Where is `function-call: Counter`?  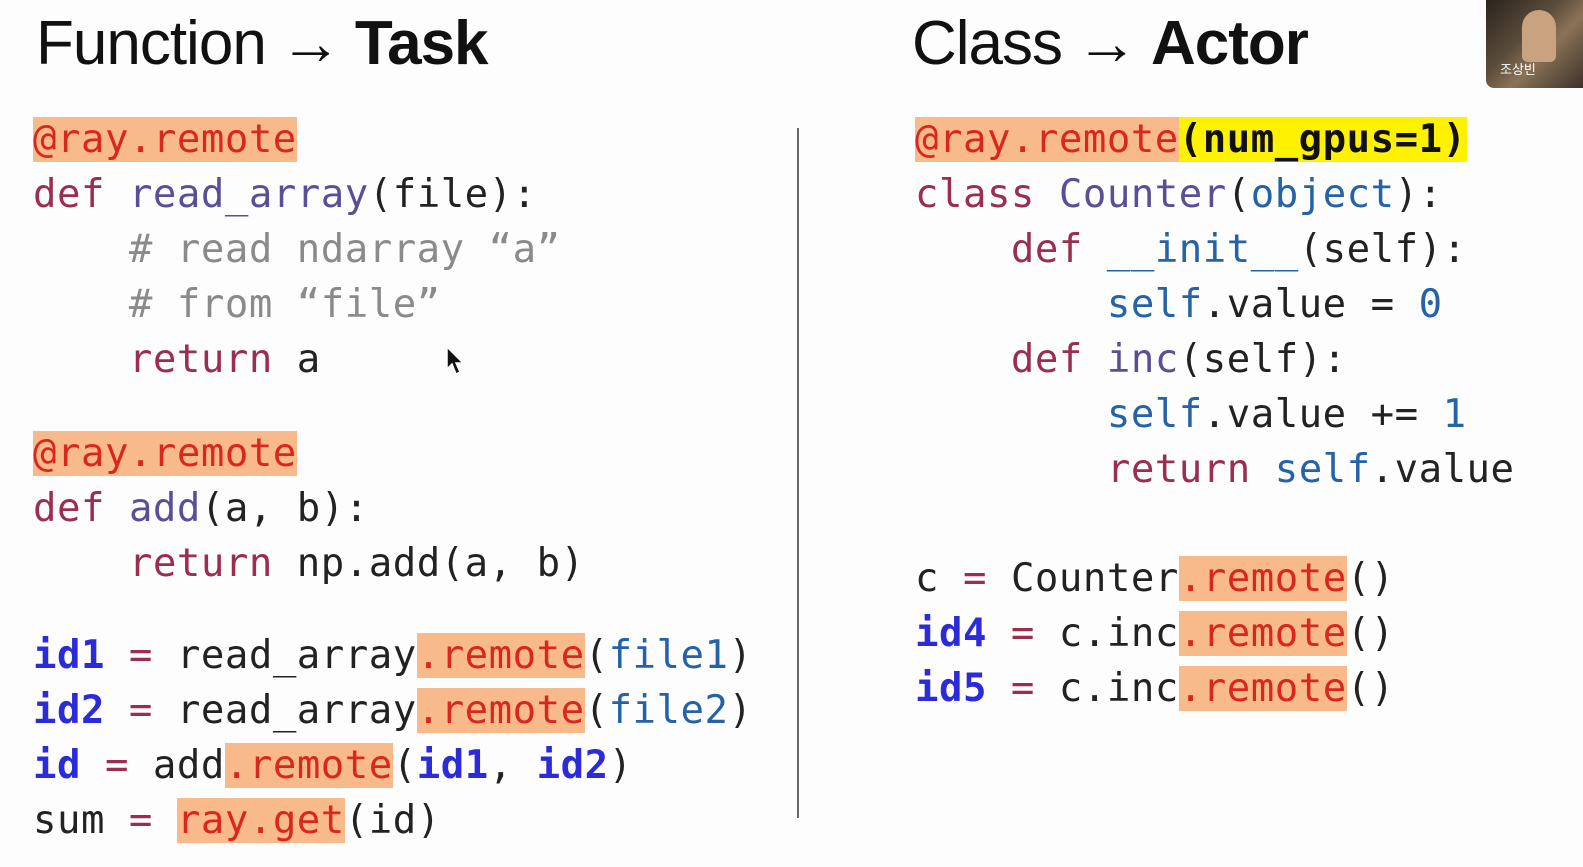 function-call: Counter is located at coordinates (1094, 578).